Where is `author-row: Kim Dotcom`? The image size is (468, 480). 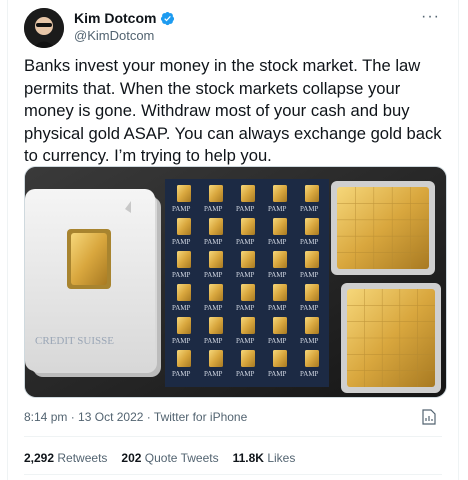
author-row: Kim Dotcom is located at coordinates (124, 18).